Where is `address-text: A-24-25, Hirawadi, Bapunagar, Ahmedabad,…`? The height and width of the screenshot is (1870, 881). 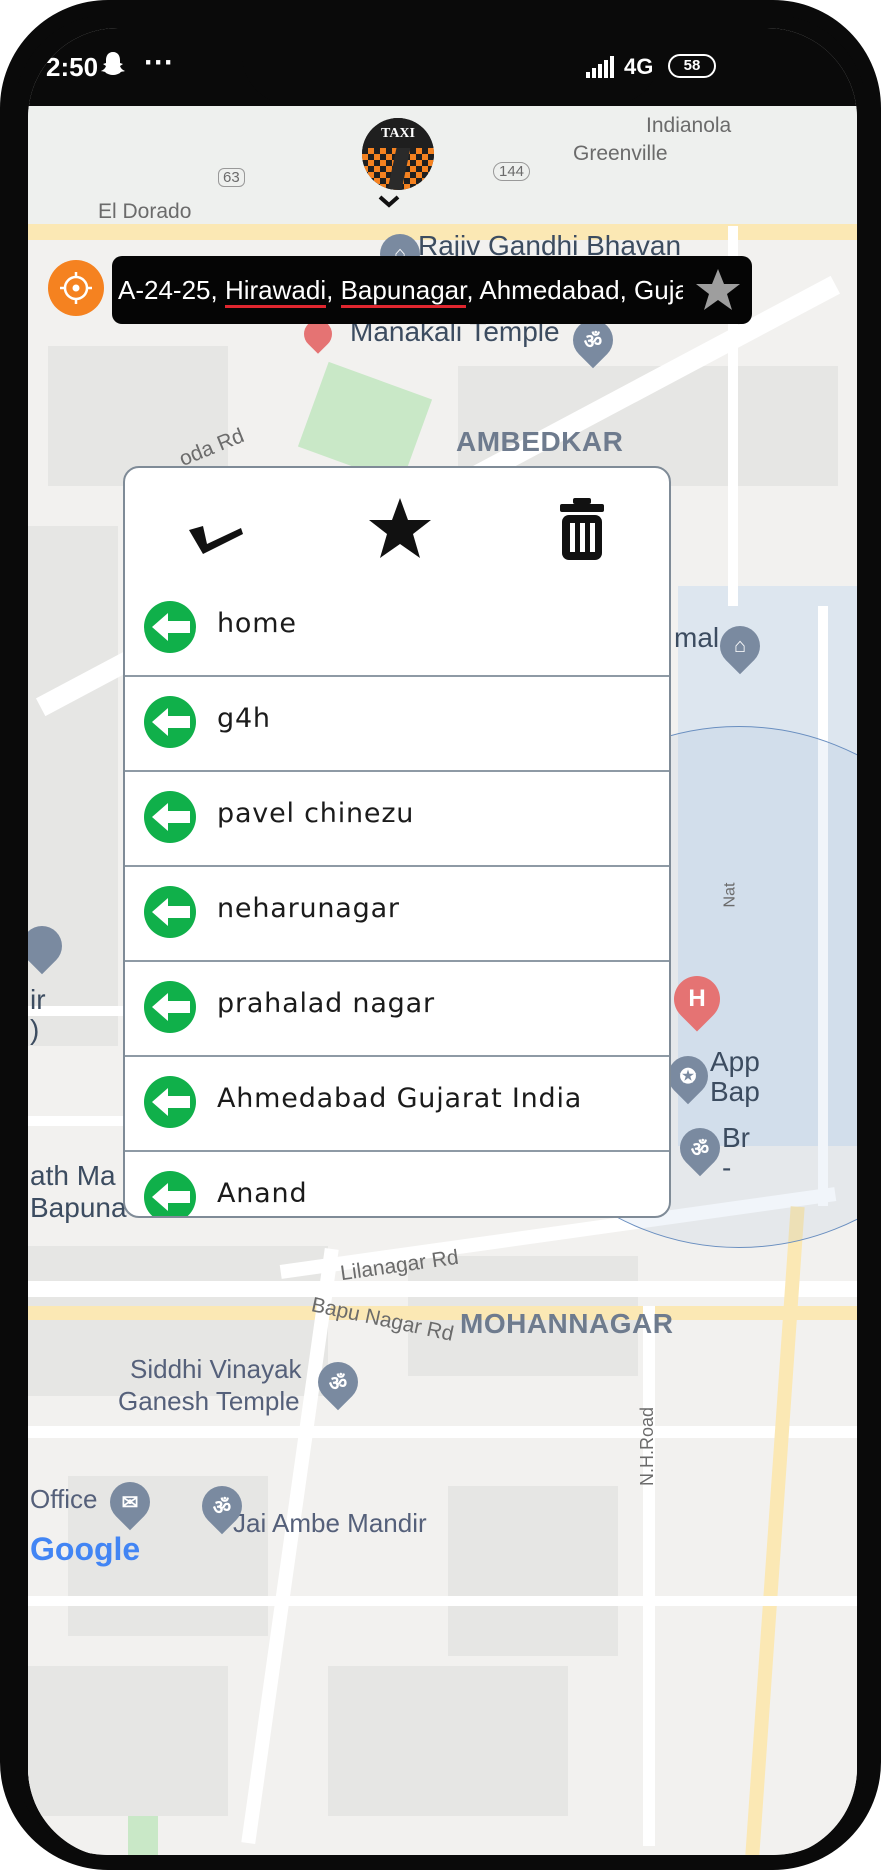 address-text: A-24-25, Hirawadi, Bapunagar, Ahmedabad,… is located at coordinates (400, 290).